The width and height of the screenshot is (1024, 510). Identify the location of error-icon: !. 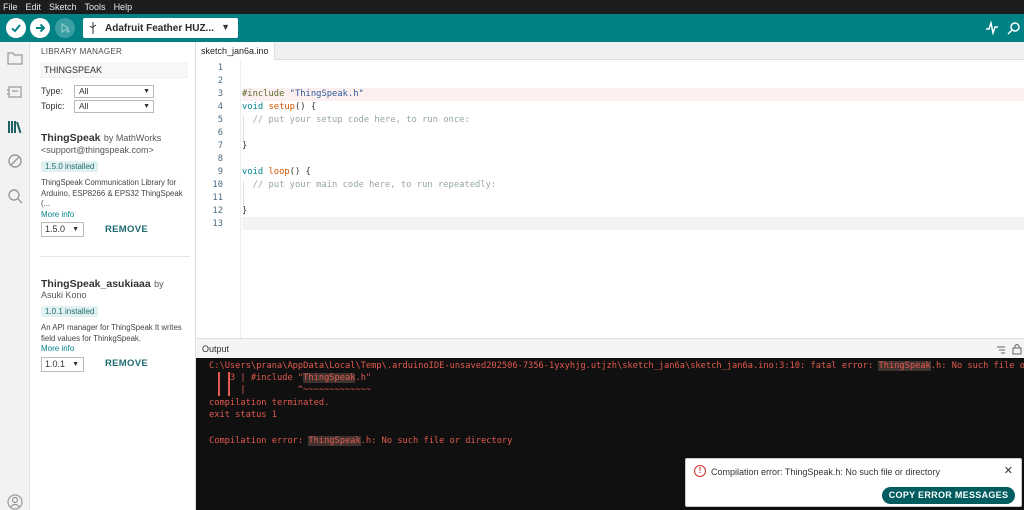
(700, 471).